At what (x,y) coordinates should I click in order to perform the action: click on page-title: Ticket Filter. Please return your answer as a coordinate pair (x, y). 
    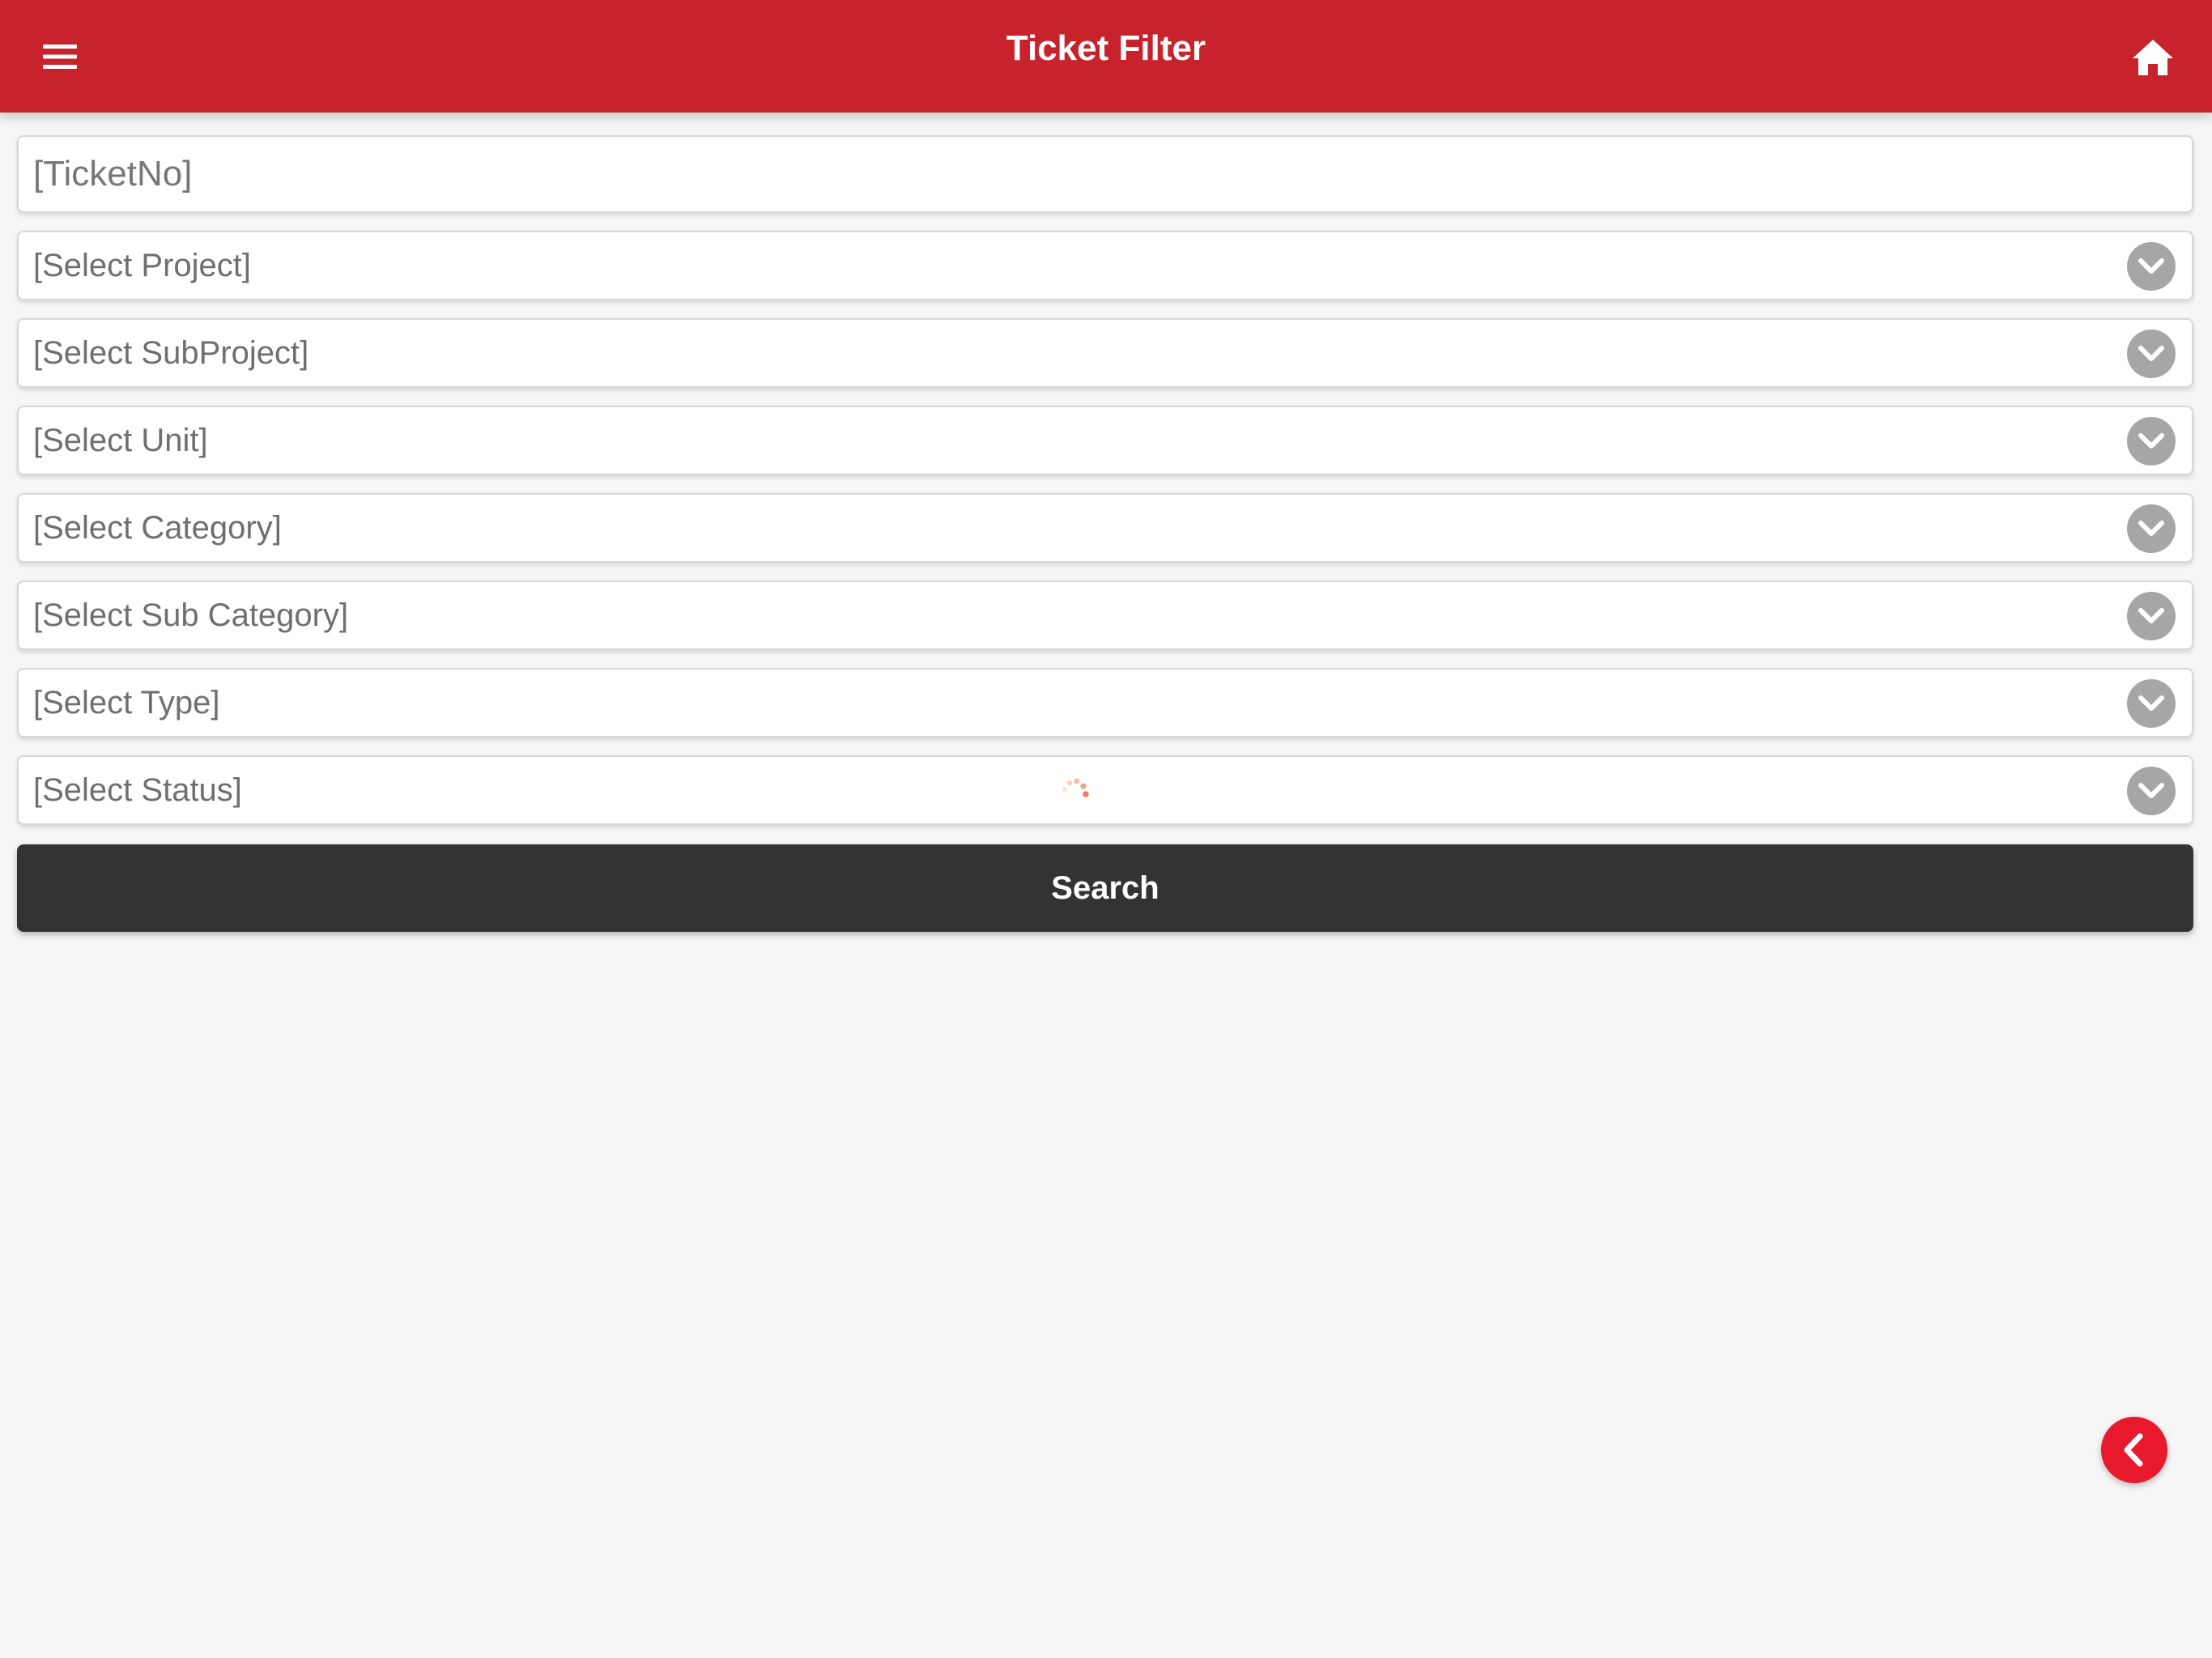
    Looking at the image, I should click on (1106, 48).